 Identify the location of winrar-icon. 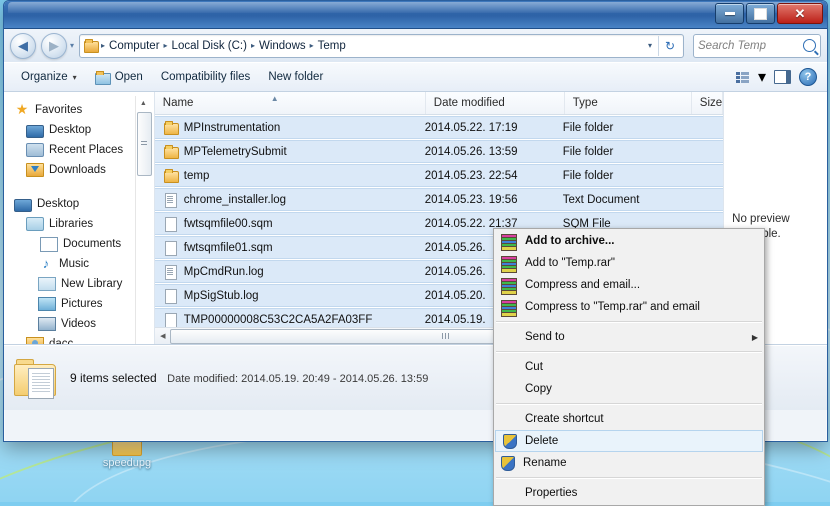
(508, 308).